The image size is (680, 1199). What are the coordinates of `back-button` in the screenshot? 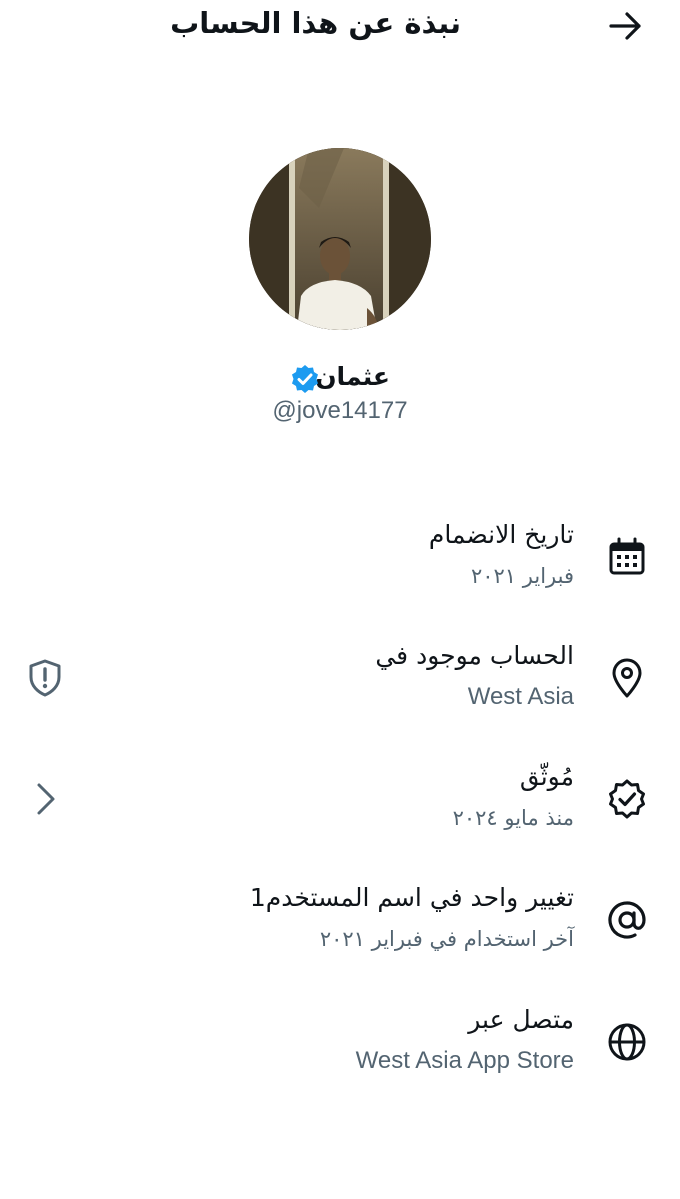 It's located at (626, 26).